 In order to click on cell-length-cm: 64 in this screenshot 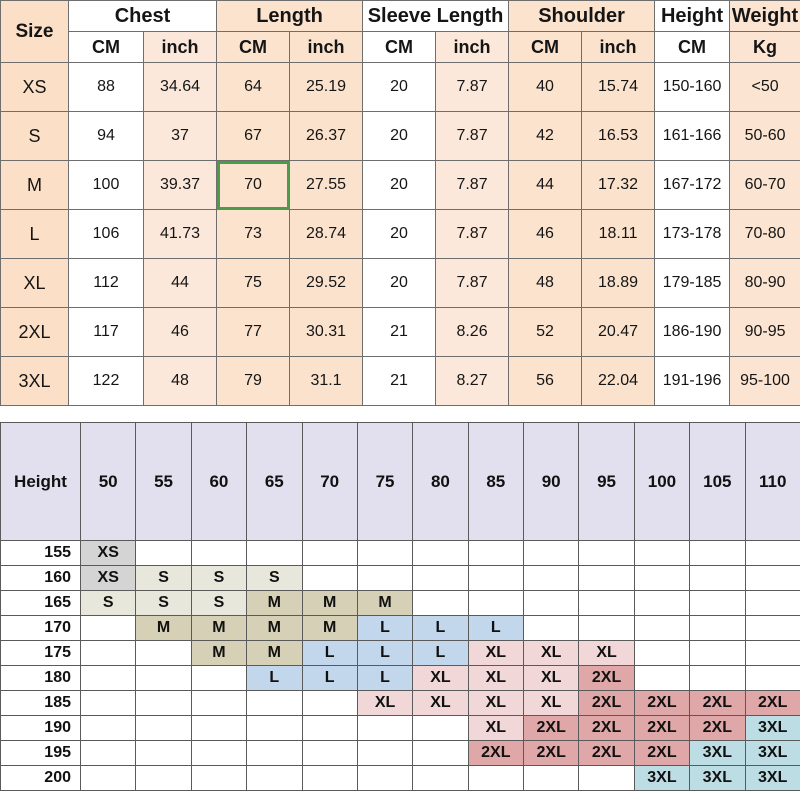, I will do `click(253, 87)`.